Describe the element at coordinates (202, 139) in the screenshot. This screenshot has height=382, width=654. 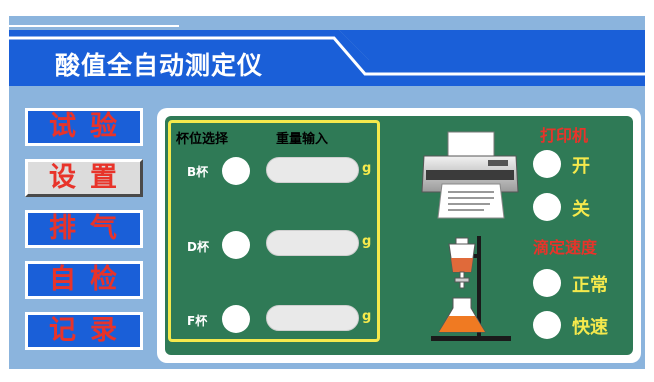
I see `cup-select-header: 杯位选择` at that location.